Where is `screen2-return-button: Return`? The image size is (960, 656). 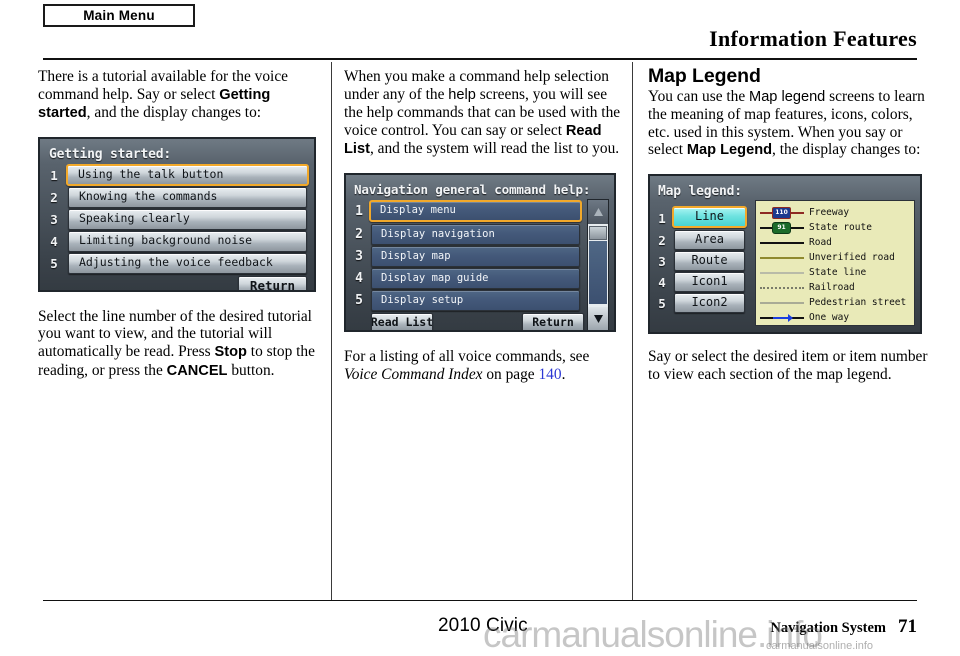 screen2-return-button: Return is located at coordinates (553, 321).